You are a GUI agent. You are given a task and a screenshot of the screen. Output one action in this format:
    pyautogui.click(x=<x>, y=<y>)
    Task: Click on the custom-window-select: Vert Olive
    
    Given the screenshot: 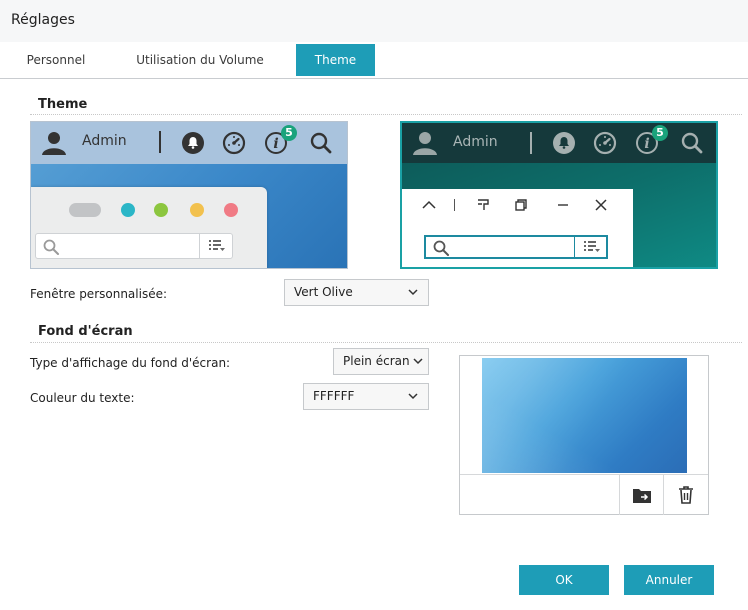 What is the action you would take?
    pyautogui.click(x=356, y=292)
    